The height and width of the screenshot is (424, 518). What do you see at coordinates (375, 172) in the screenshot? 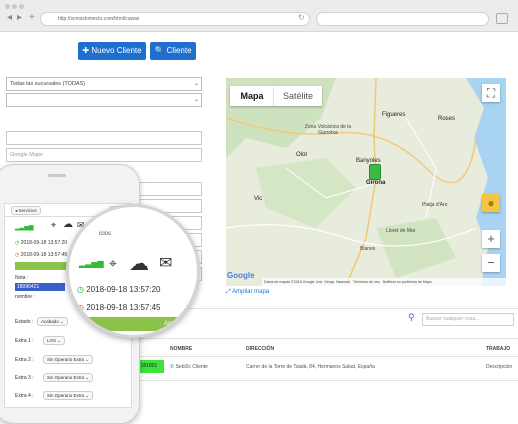
I see `map-marker` at bounding box center [375, 172].